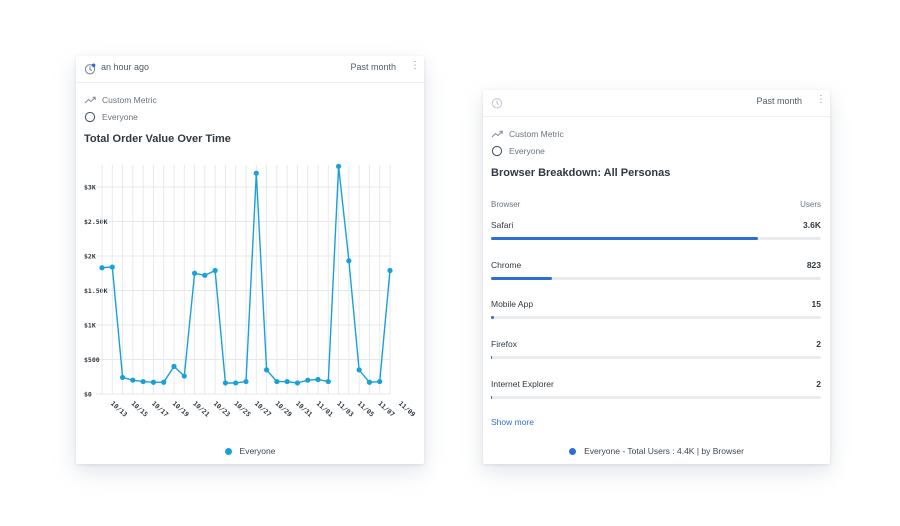 The width and height of the screenshot is (900, 526). Describe the element at coordinates (88, 395) in the screenshot. I see `y-tick-label: $0` at that location.